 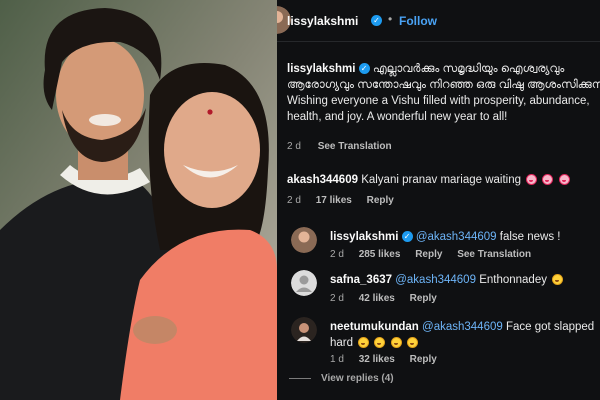 What do you see at coordinates (334, 200) in the screenshot?
I see `comment-likes: 17 likes` at bounding box center [334, 200].